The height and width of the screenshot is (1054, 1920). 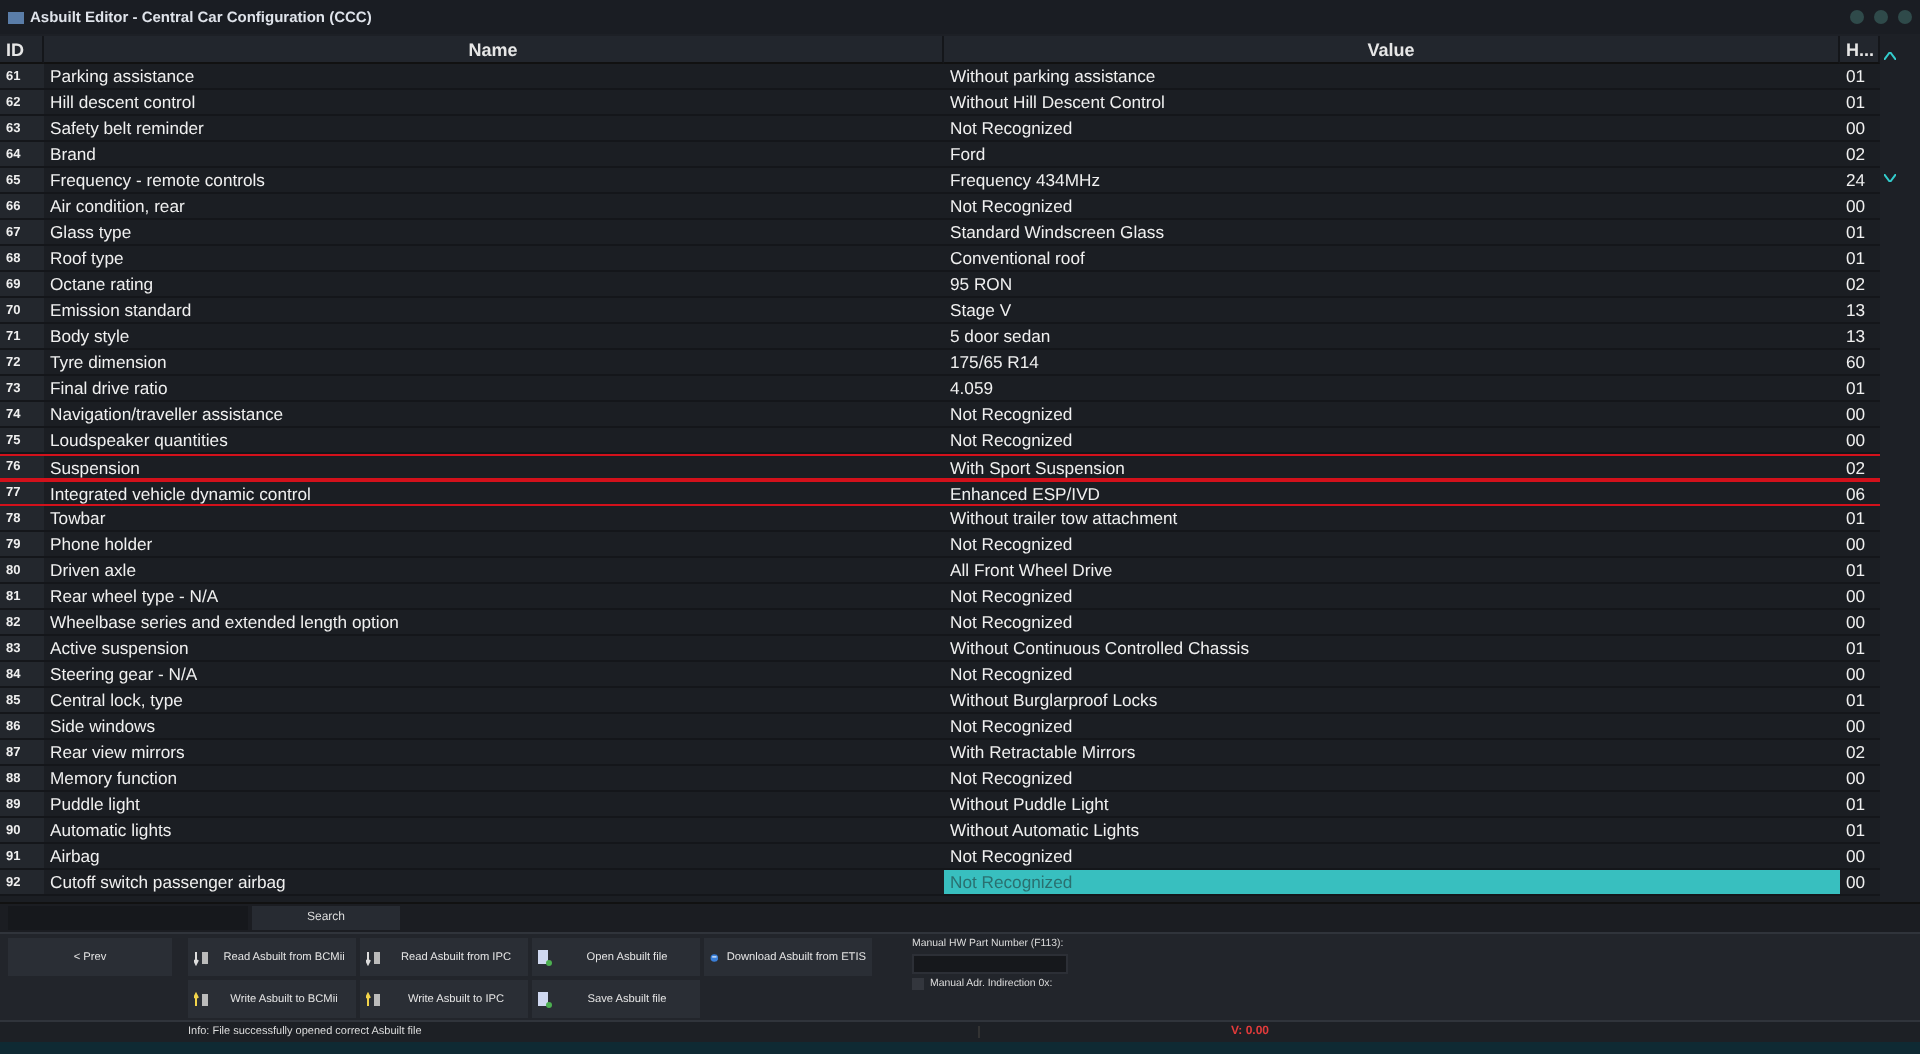 I want to click on name-cell: Wheelbase series and extended length option, so click(x=494, y=623).